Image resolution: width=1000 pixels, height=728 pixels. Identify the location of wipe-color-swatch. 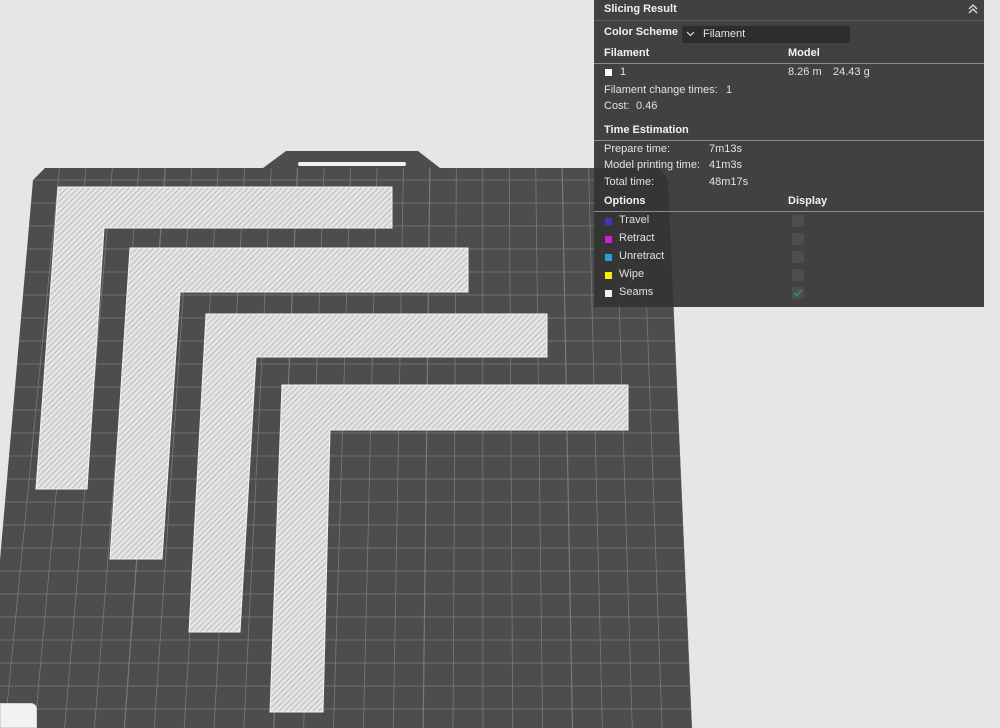
(608, 275).